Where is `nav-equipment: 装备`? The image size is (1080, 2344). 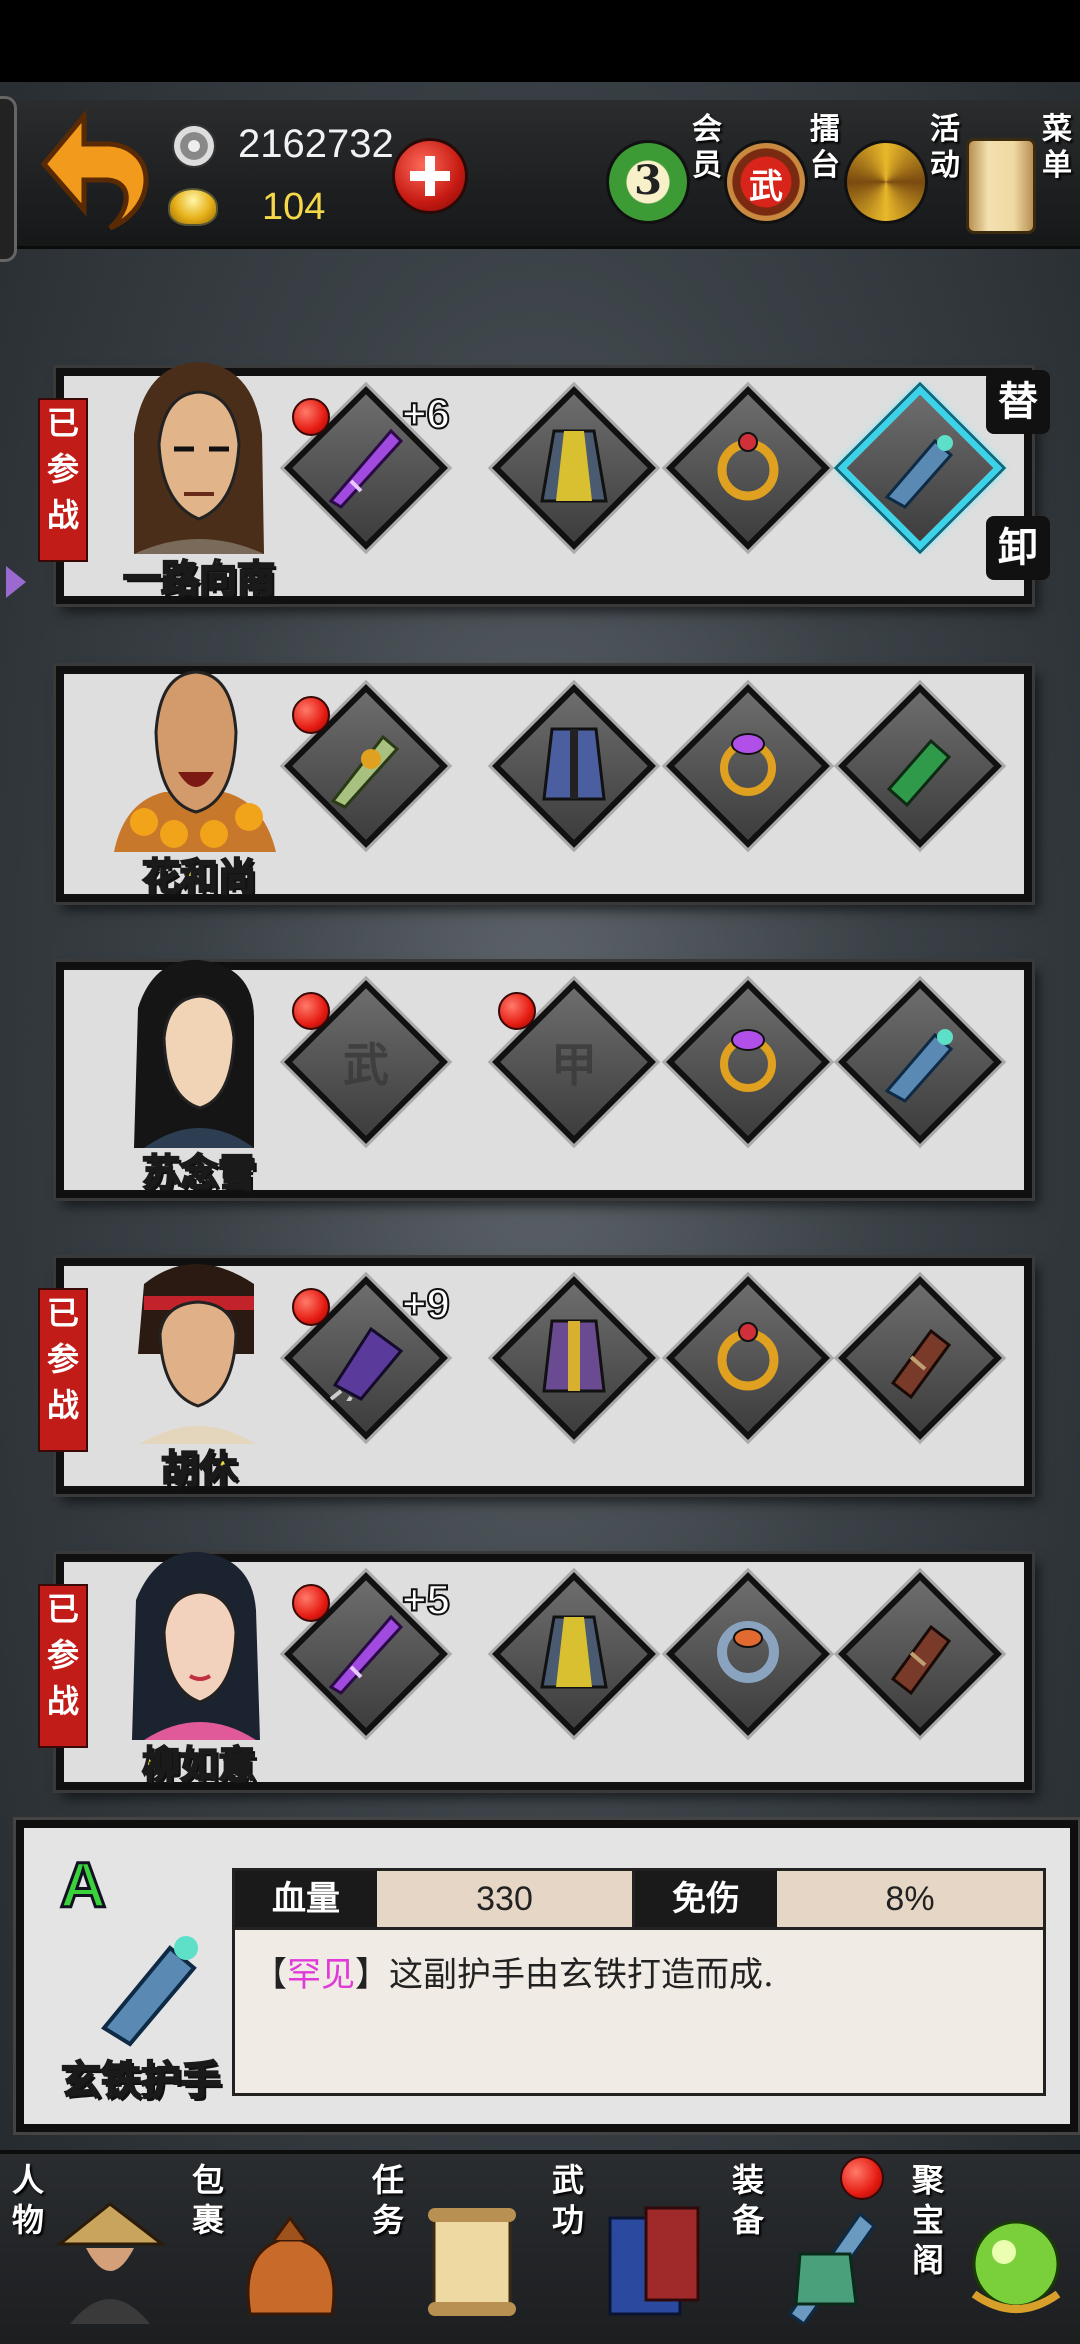
nav-equipment: 装备 is located at coordinates (810, 2249).